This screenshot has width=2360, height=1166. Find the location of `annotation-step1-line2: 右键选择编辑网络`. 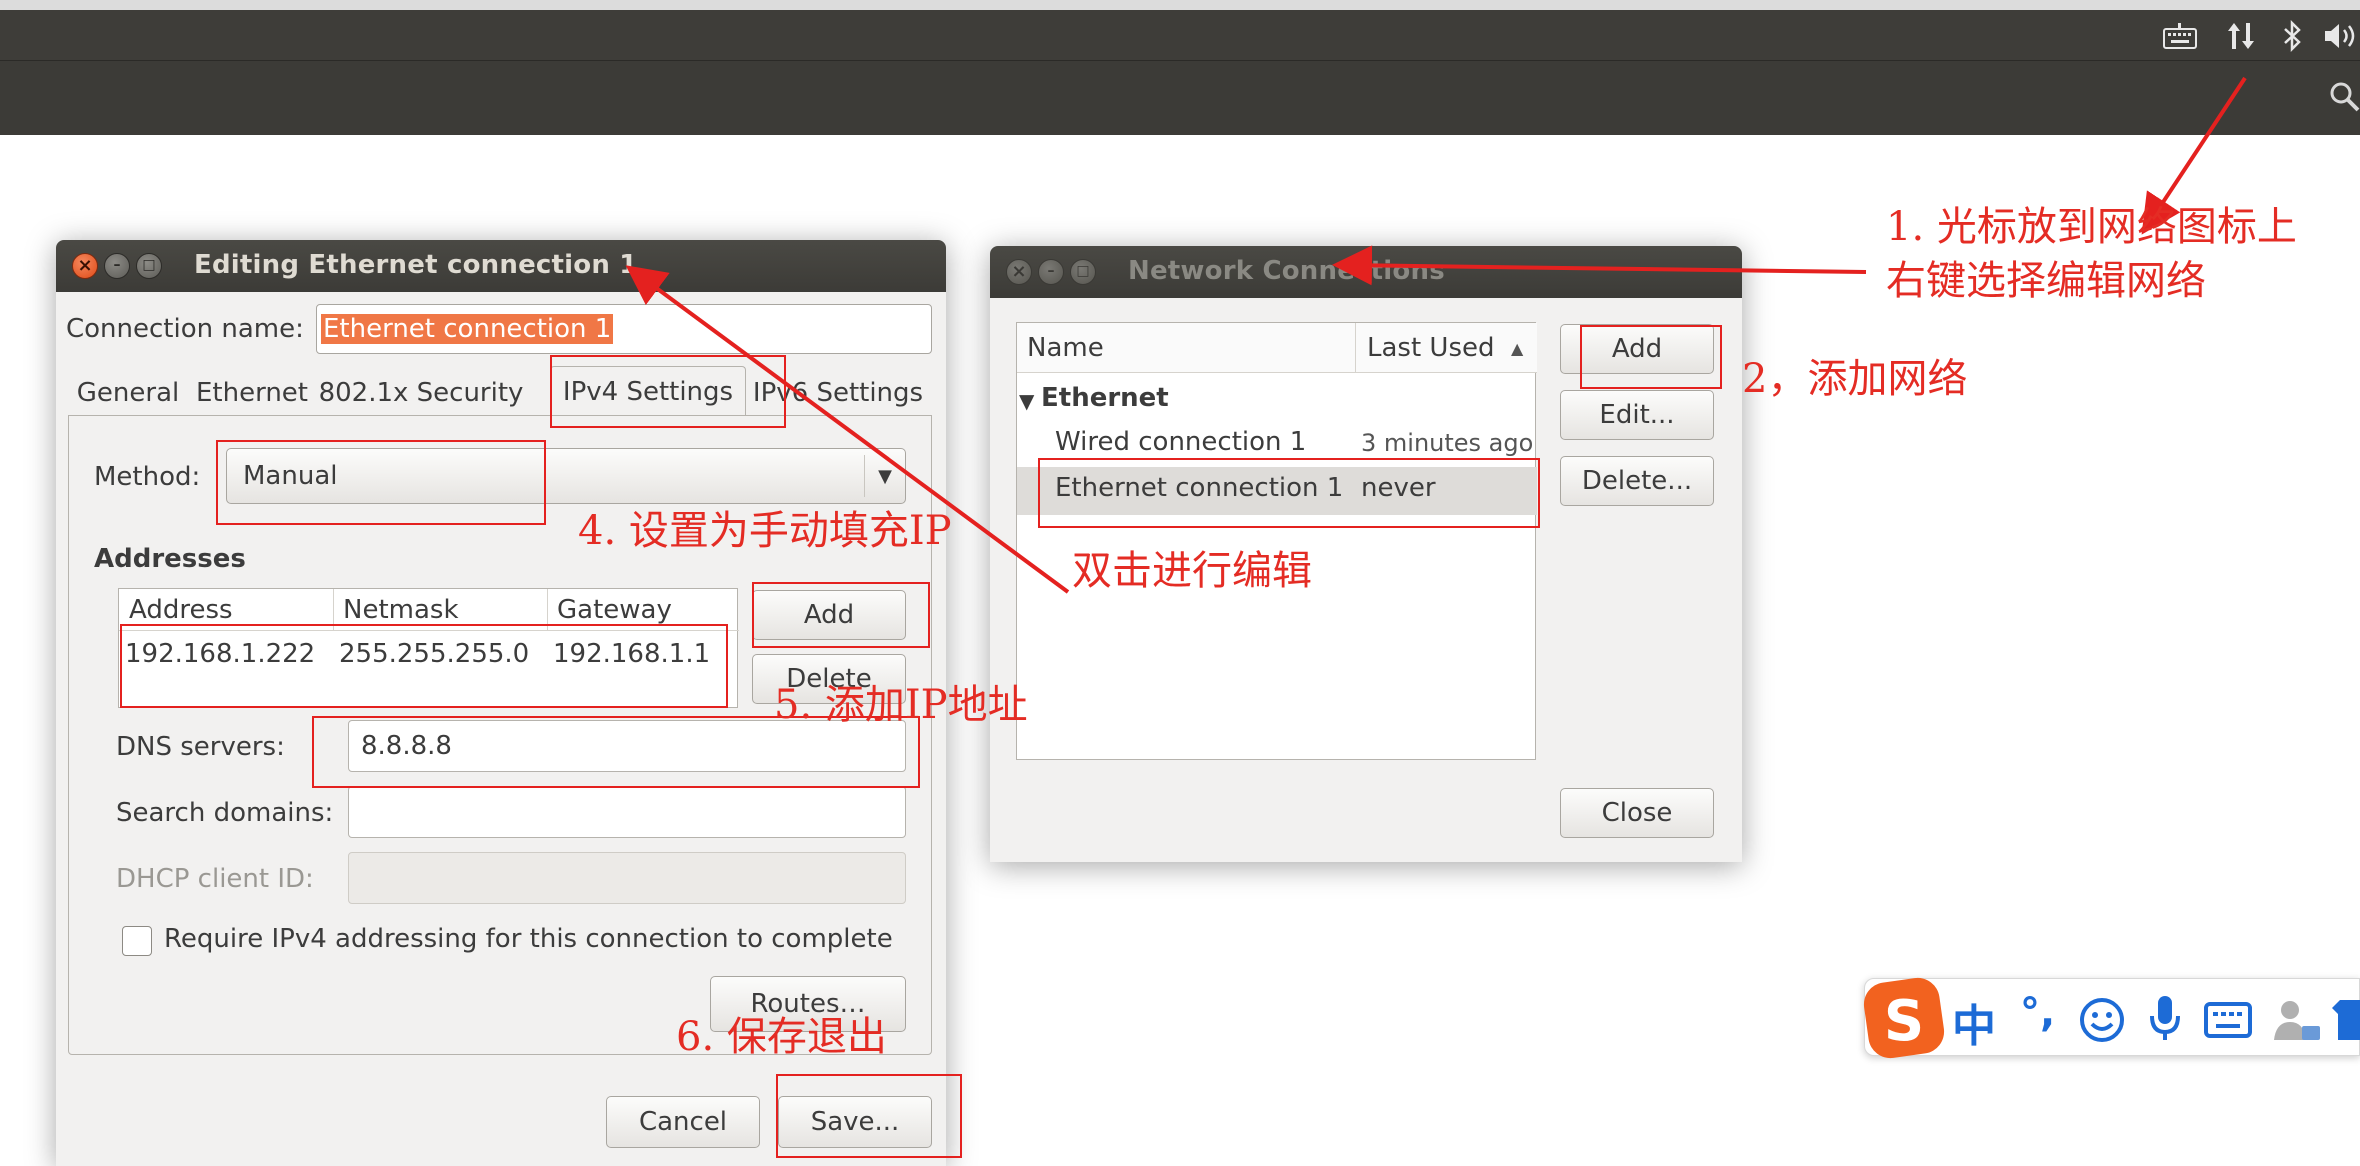

annotation-step1-line2: 右键选择编辑网络 is located at coordinates (2046, 281).